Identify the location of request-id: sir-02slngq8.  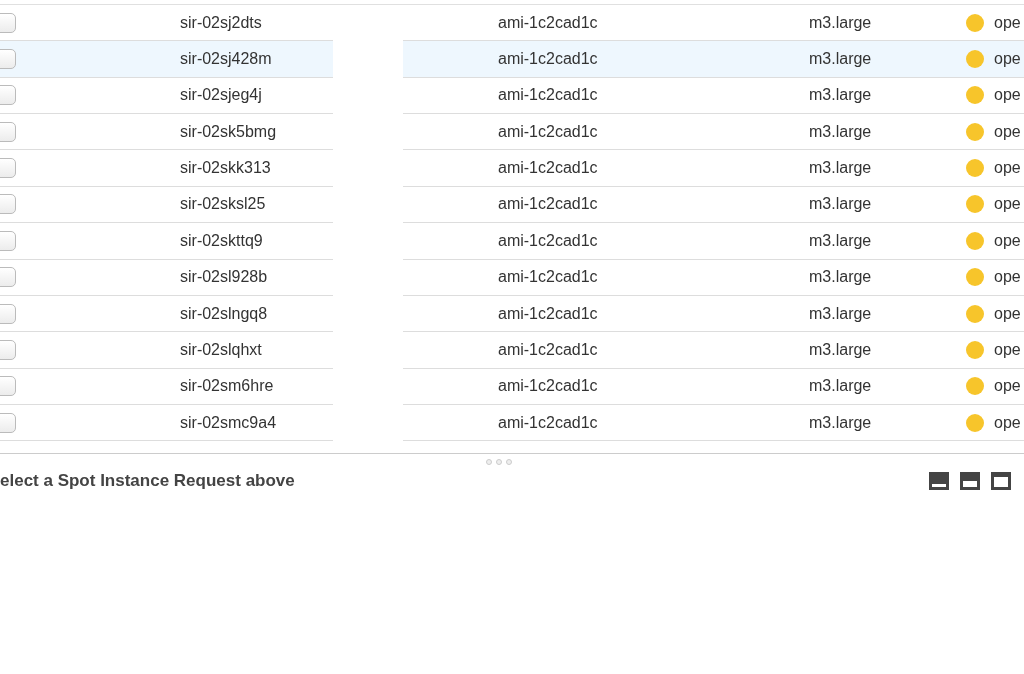
(224, 313).